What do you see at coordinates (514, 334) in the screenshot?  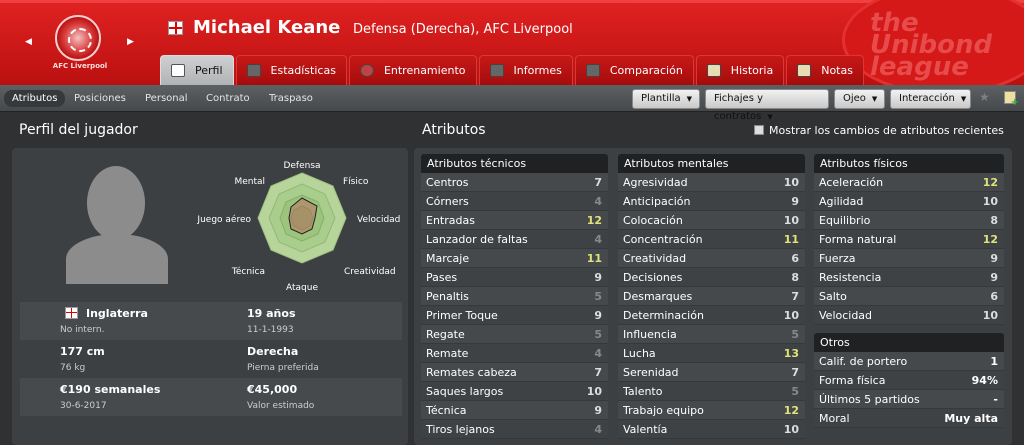 I see `attribute-row: Regate 5` at bounding box center [514, 334].